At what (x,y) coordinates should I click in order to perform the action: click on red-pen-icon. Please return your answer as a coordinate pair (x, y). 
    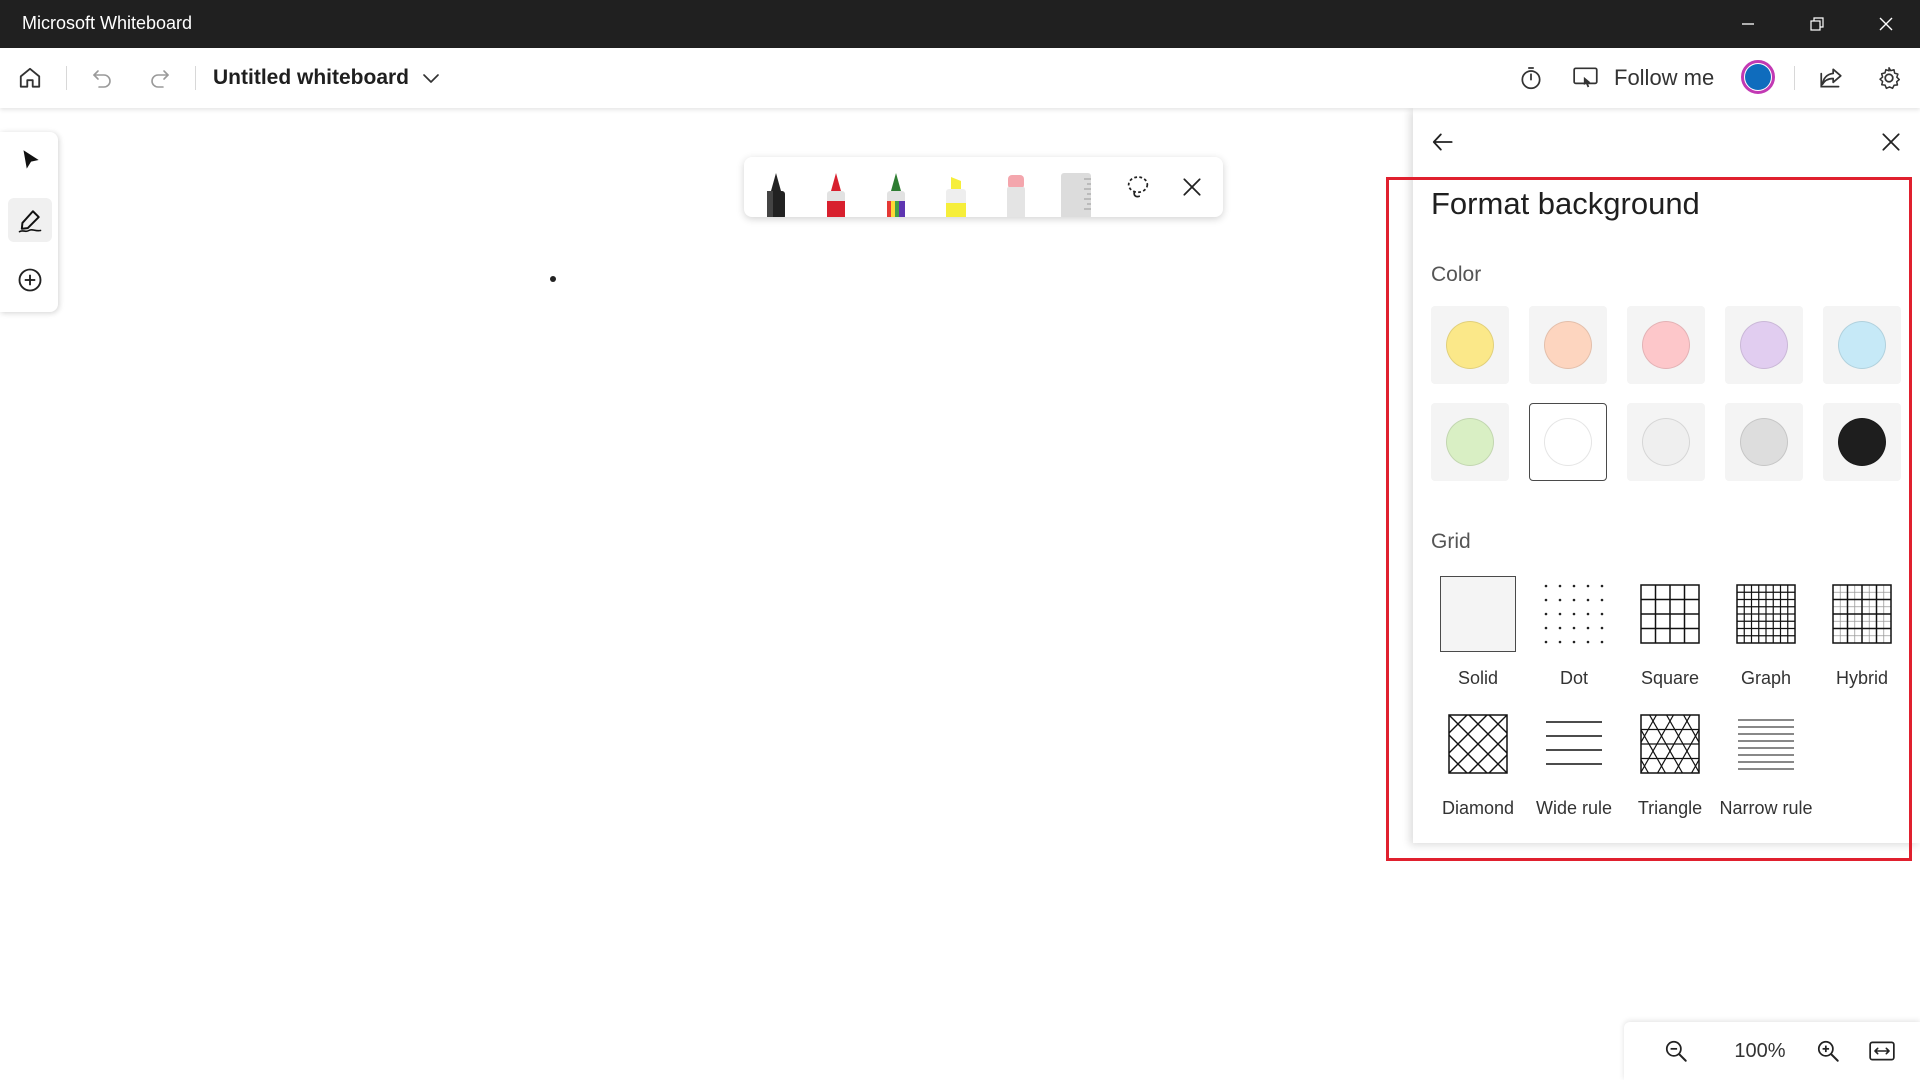
    Looking at the image, I should click on (836, 195).